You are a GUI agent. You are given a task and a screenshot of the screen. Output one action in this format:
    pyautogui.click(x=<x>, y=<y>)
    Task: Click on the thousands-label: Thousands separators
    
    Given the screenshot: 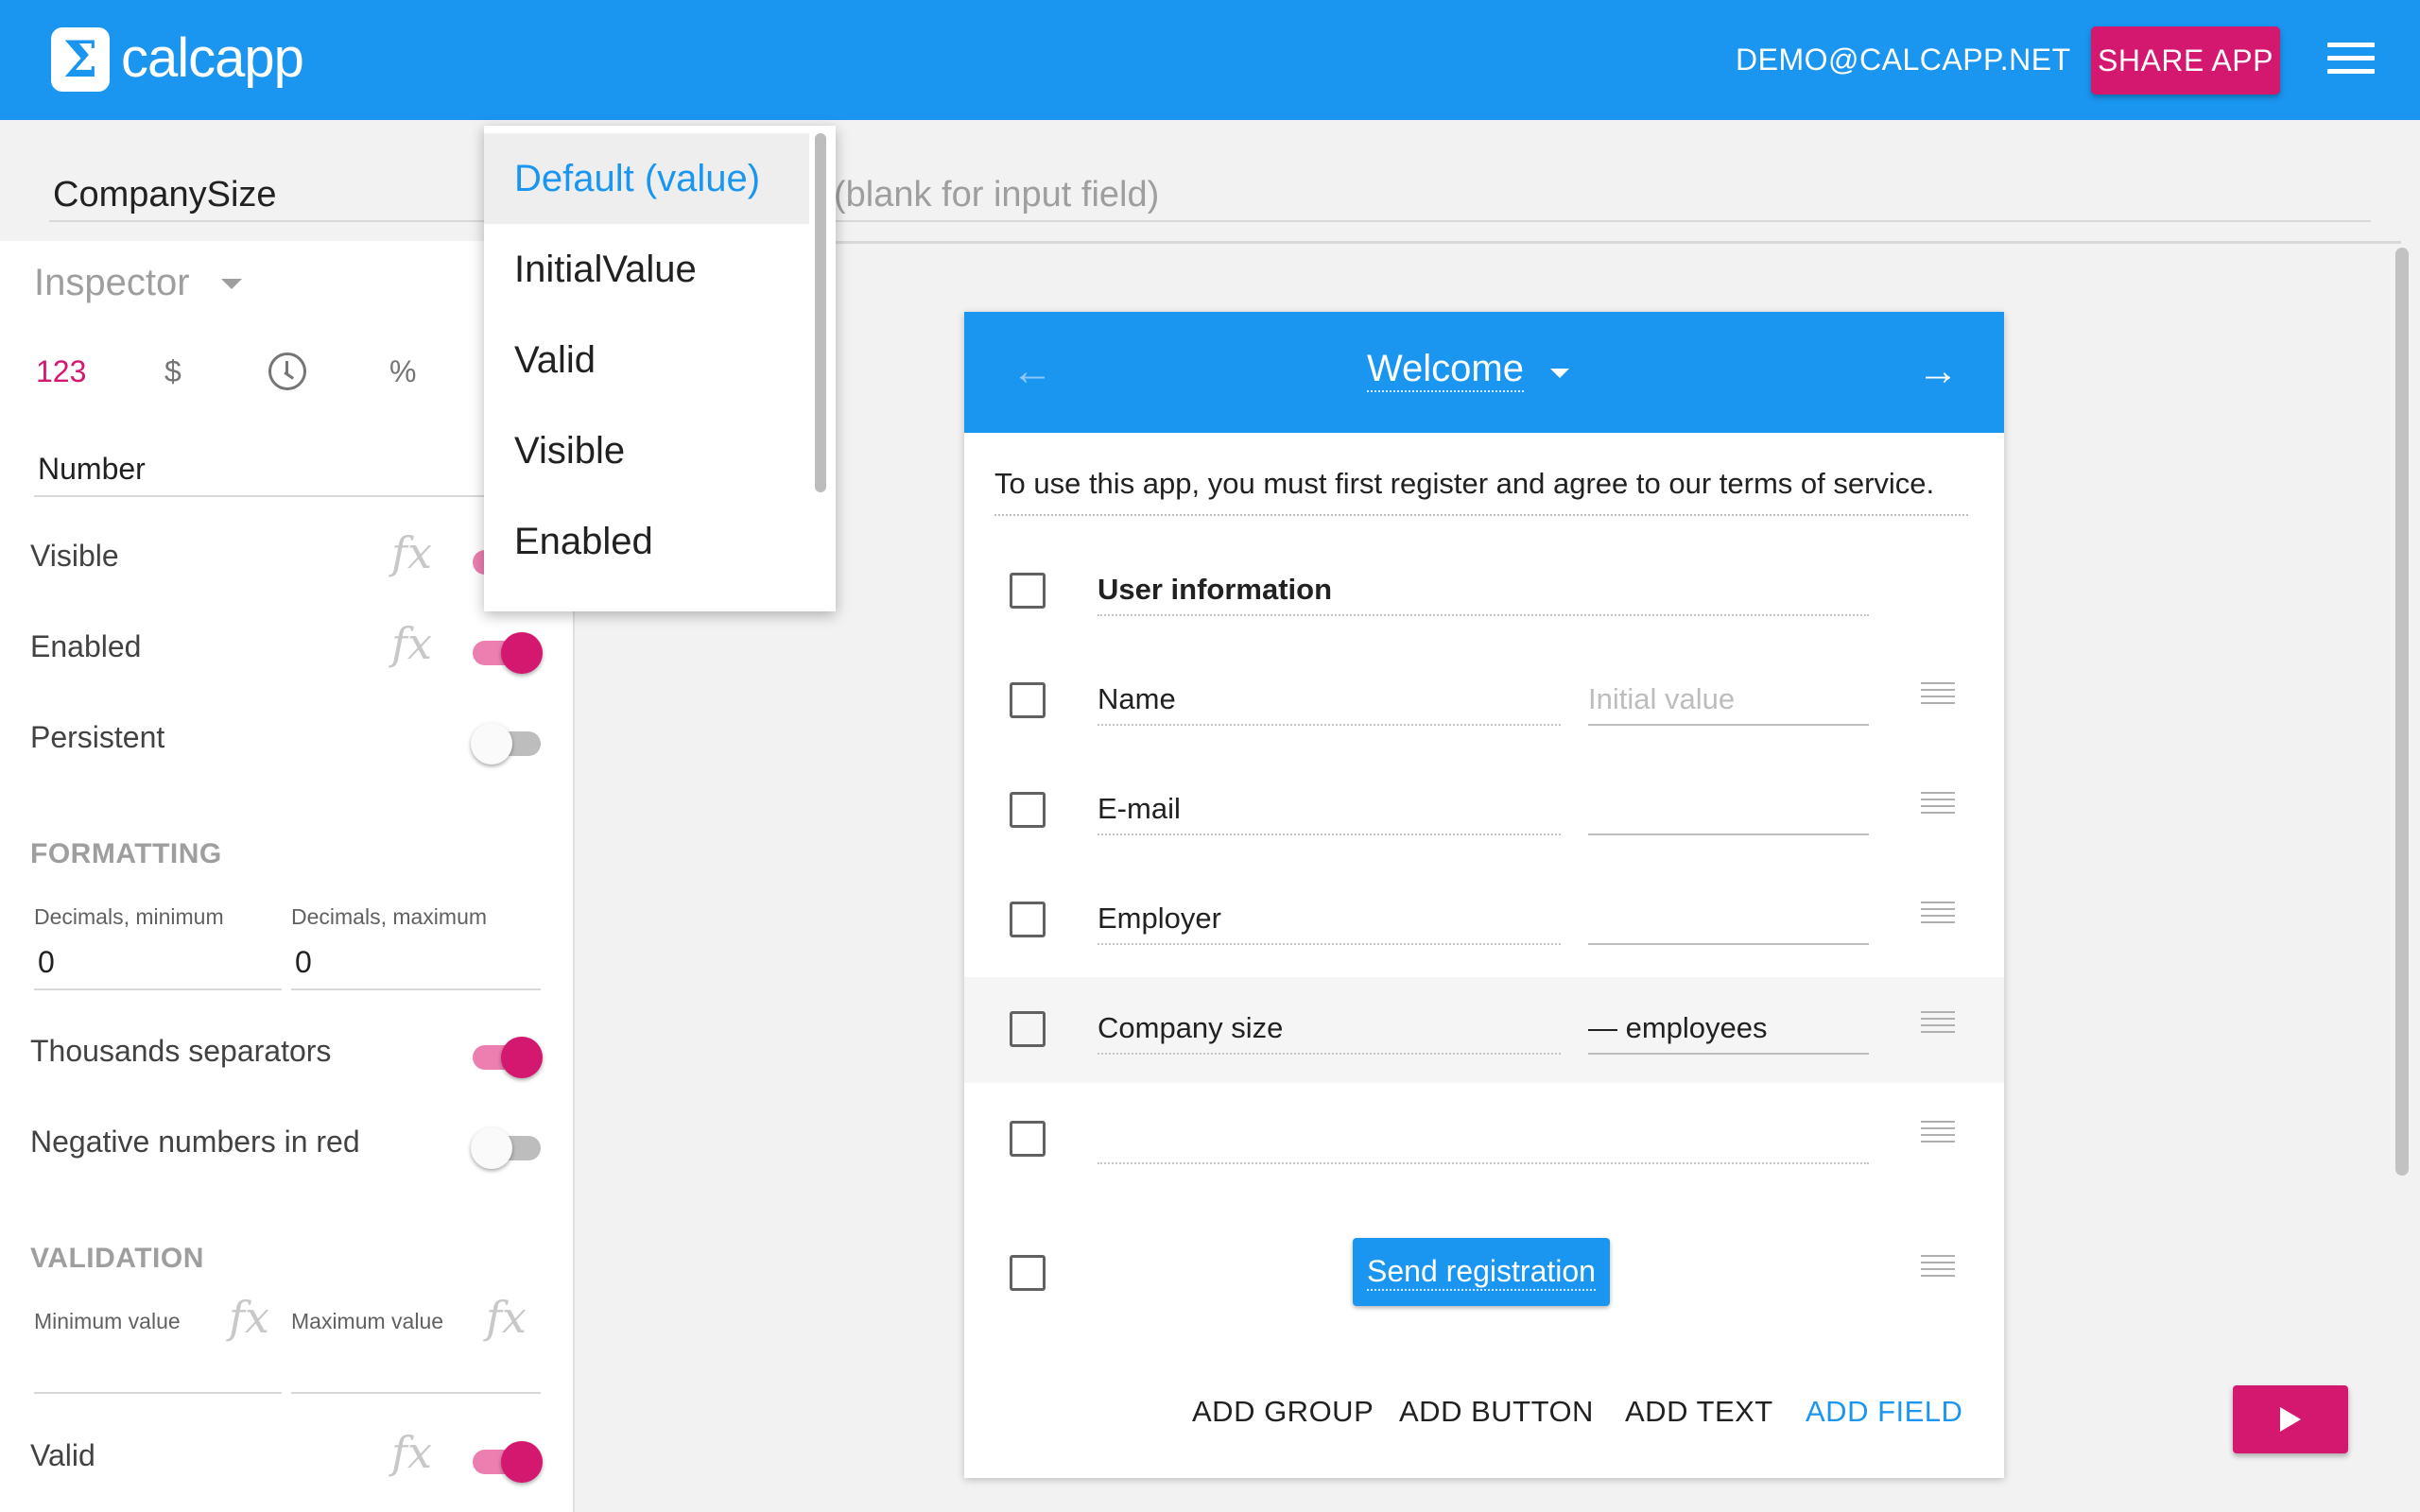 What is the action you would take?
    pyautogui.click(x=181, y=1051)
    